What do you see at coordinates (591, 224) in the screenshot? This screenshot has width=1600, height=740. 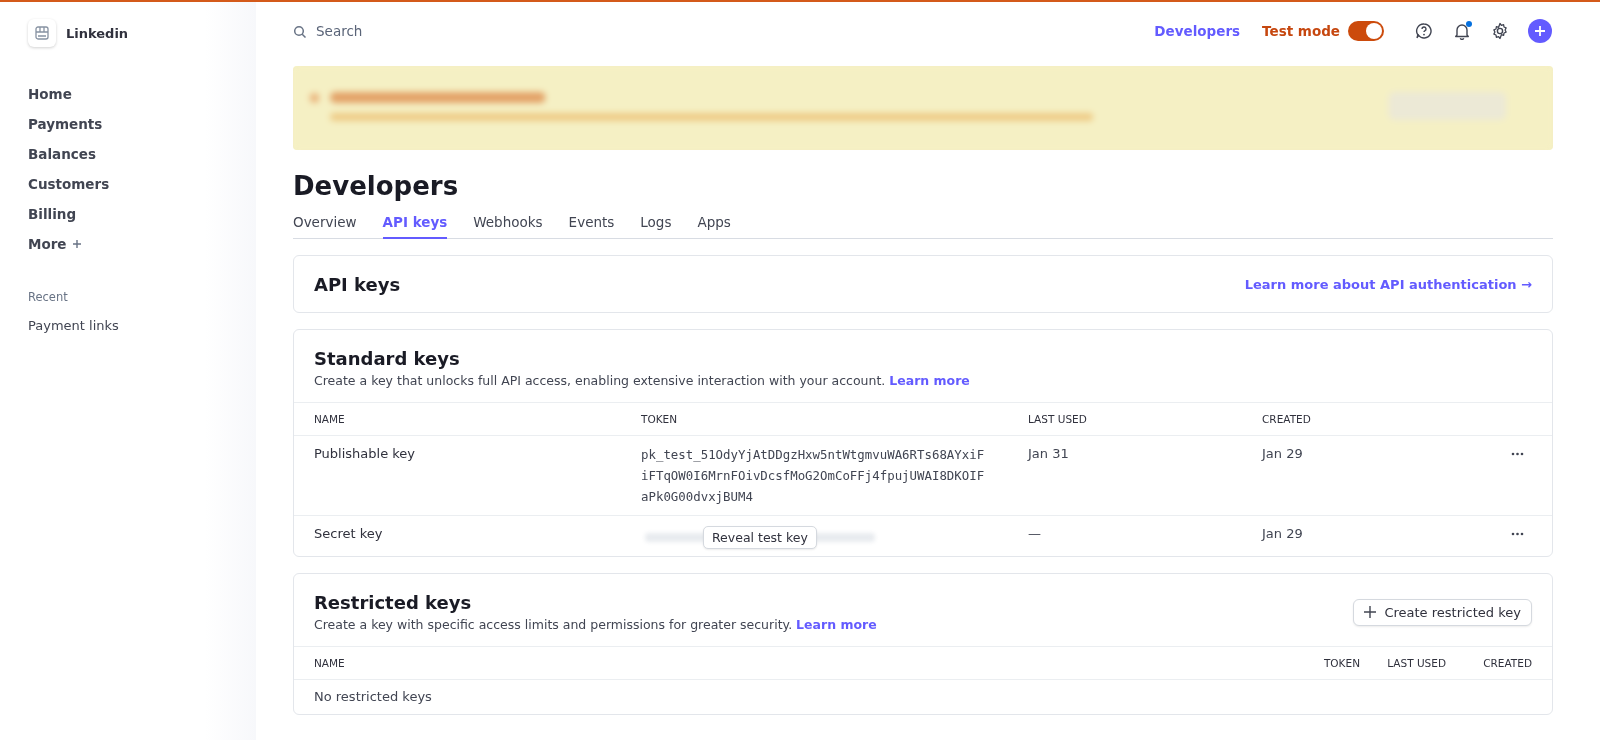 I see `tab: Events` at bounding box center [591, 224].